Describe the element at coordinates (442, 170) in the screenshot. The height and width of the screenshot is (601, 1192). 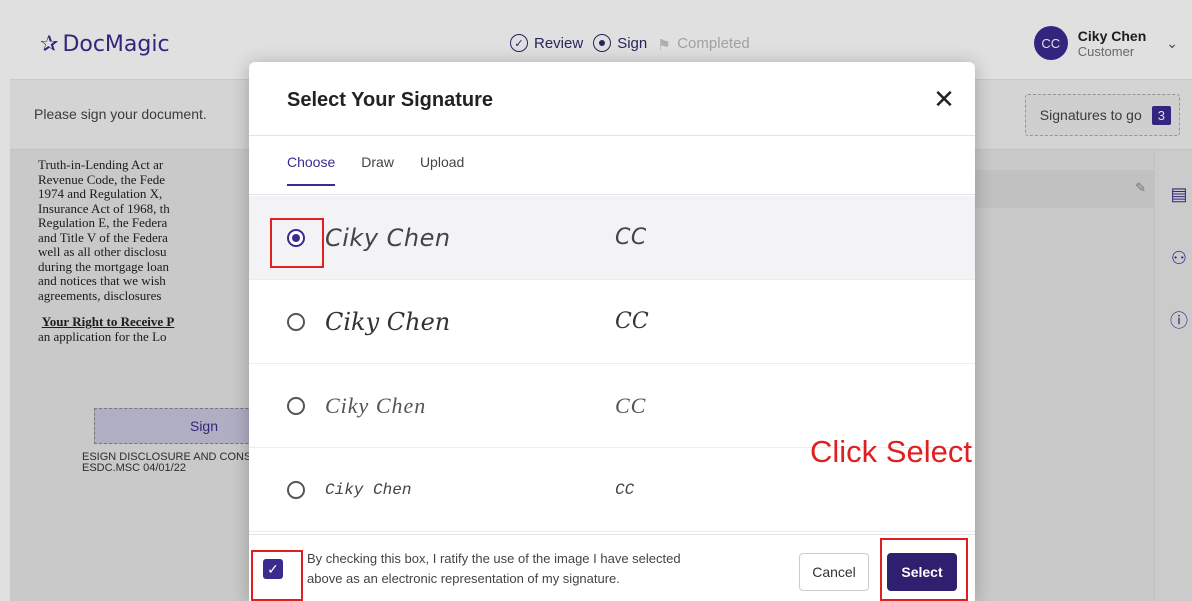
I see `tab-upload: Upload` at that location.